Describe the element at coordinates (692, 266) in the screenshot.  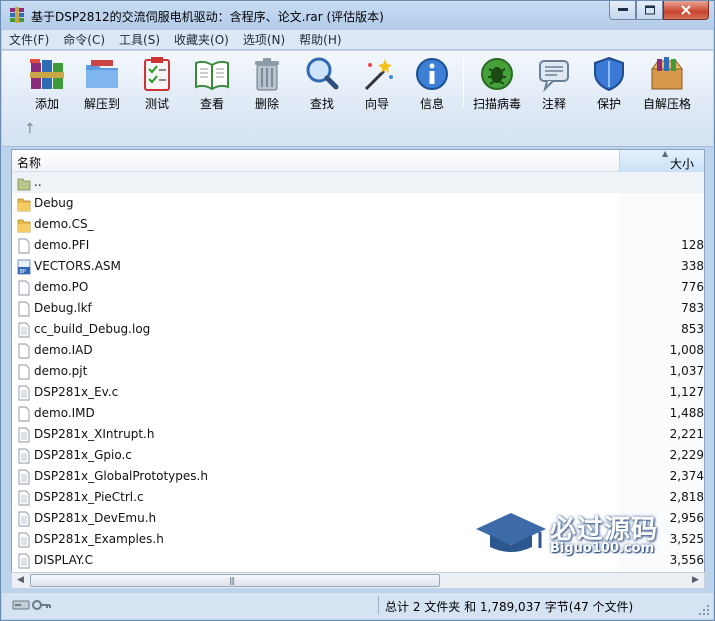
I see `file-size: 338` at that location.